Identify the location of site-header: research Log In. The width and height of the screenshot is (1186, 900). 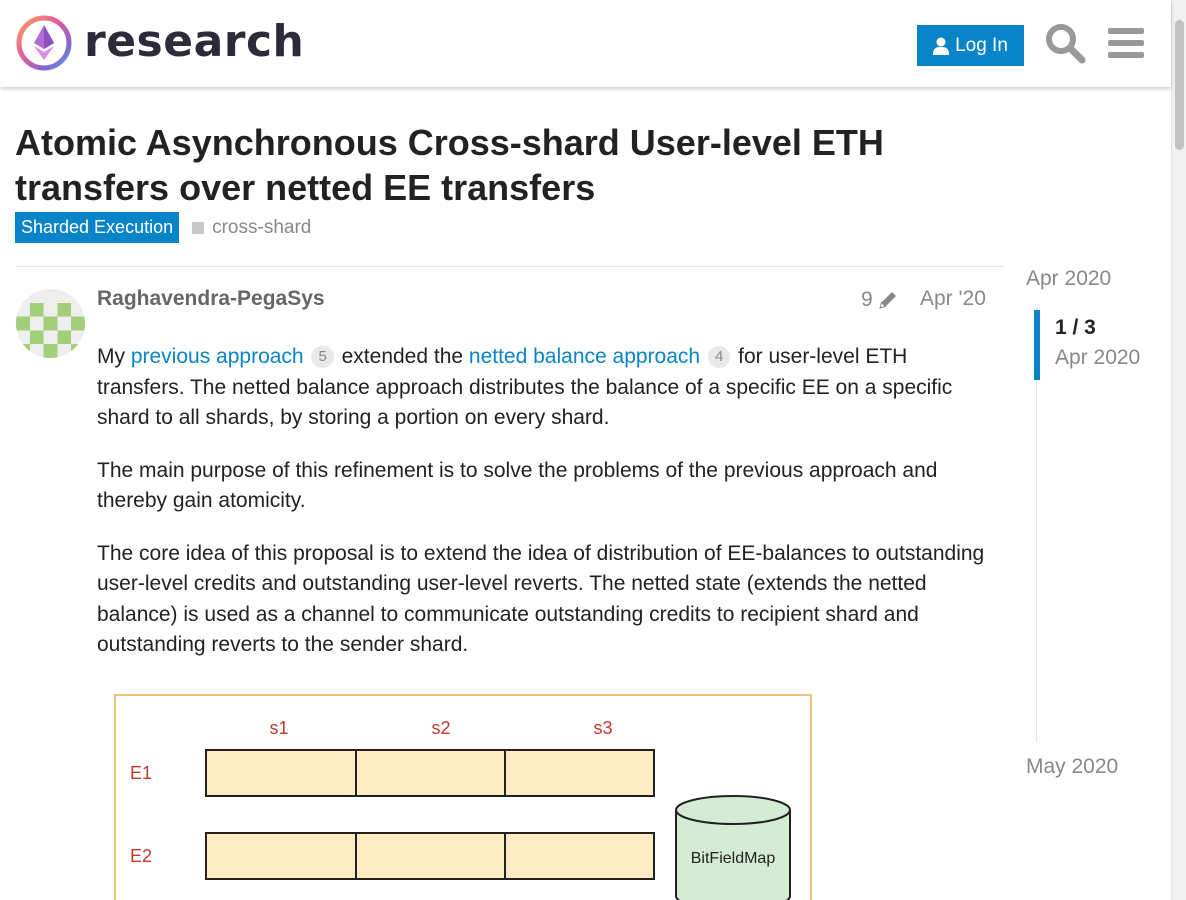
(585, 43).